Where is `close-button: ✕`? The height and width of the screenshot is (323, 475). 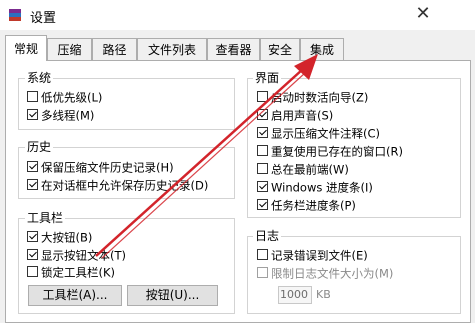
close-button: ✕ is located at coordinates (423, 14).